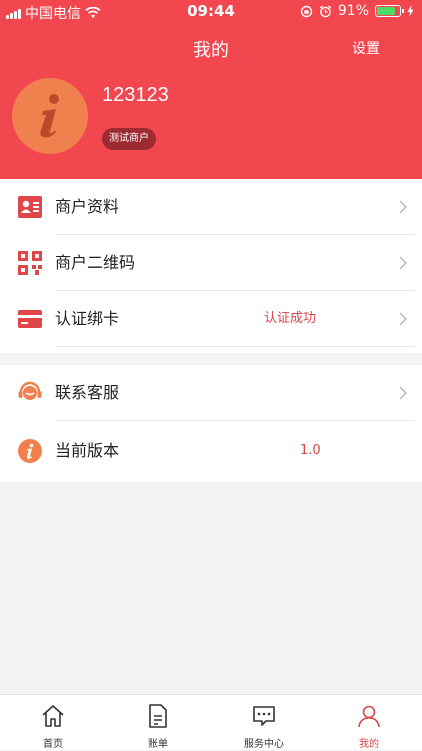 The height and width of the screenshot is (751, 422). I want to click on qr-code-icon, so click(30, 263).